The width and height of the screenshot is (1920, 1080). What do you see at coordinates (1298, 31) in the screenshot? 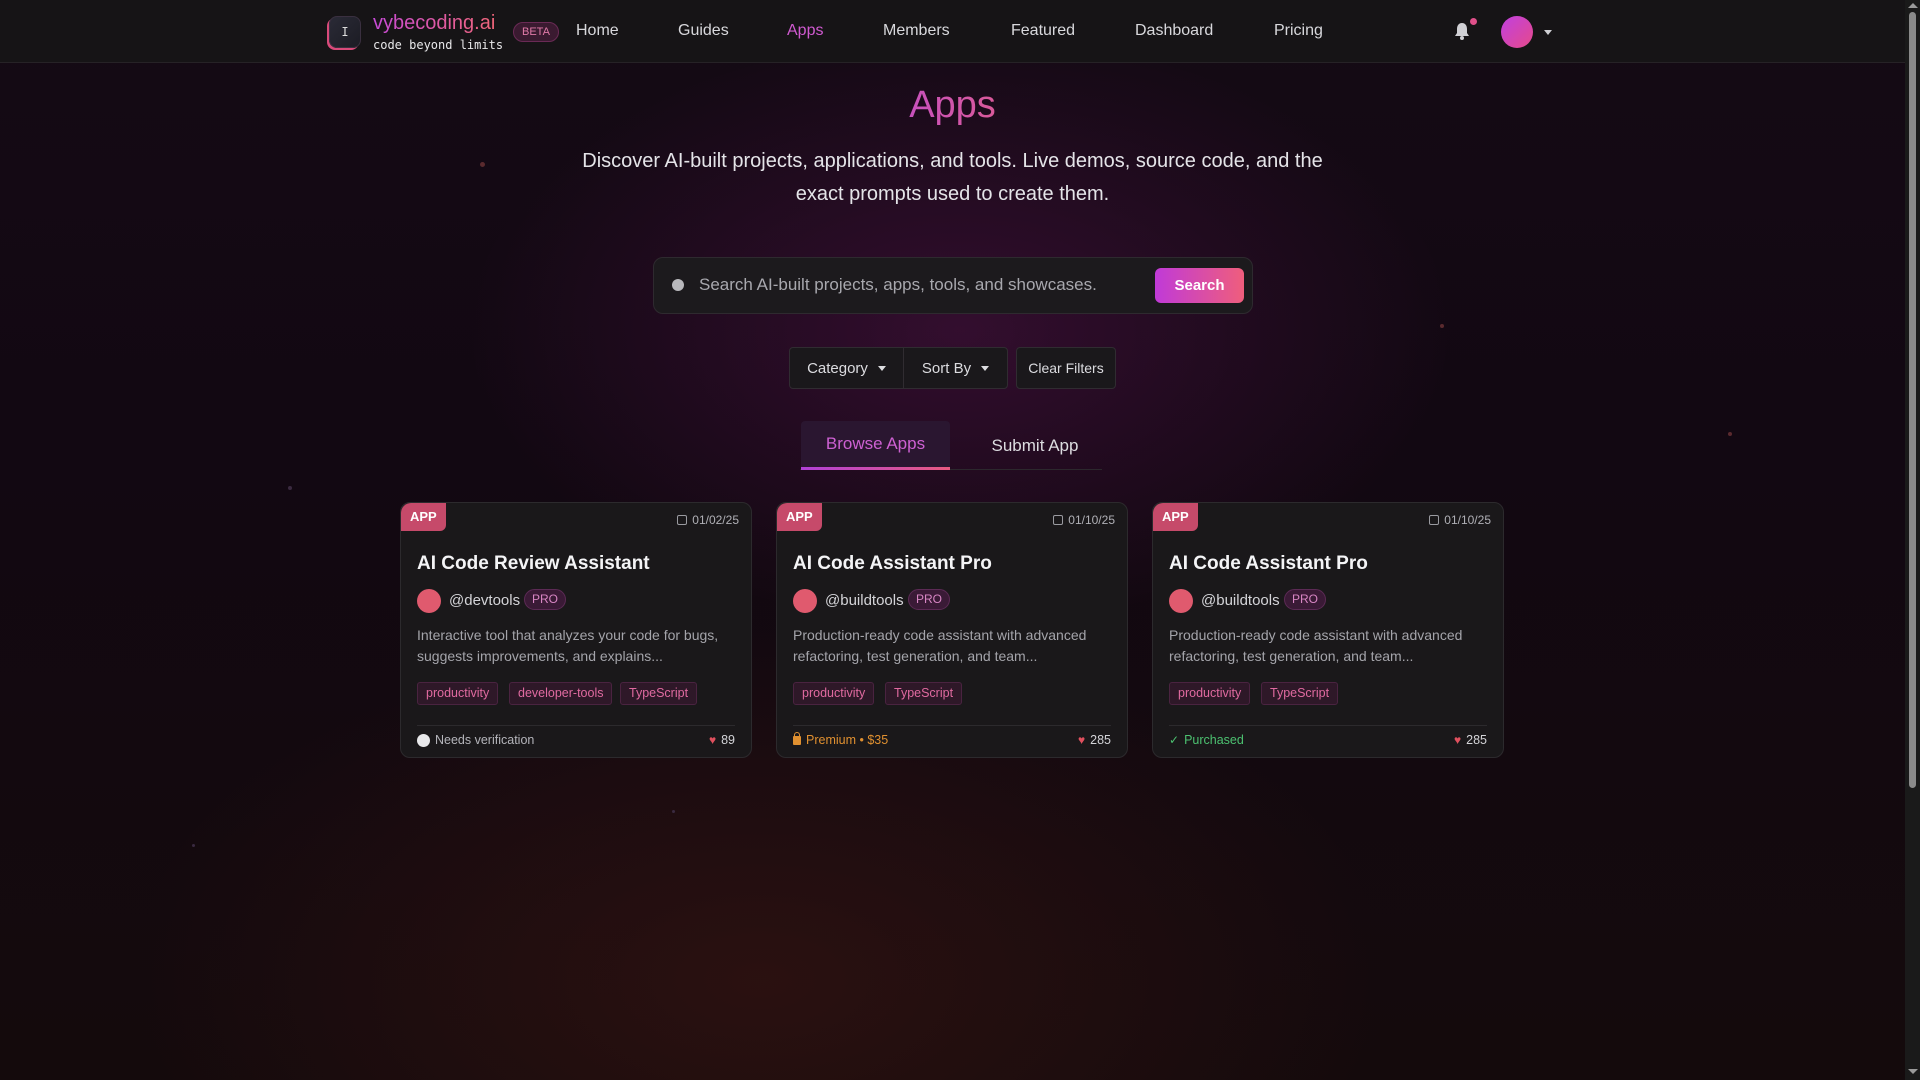
I see `nav-pricing: Pricing` at bounding box center [1298, 31].